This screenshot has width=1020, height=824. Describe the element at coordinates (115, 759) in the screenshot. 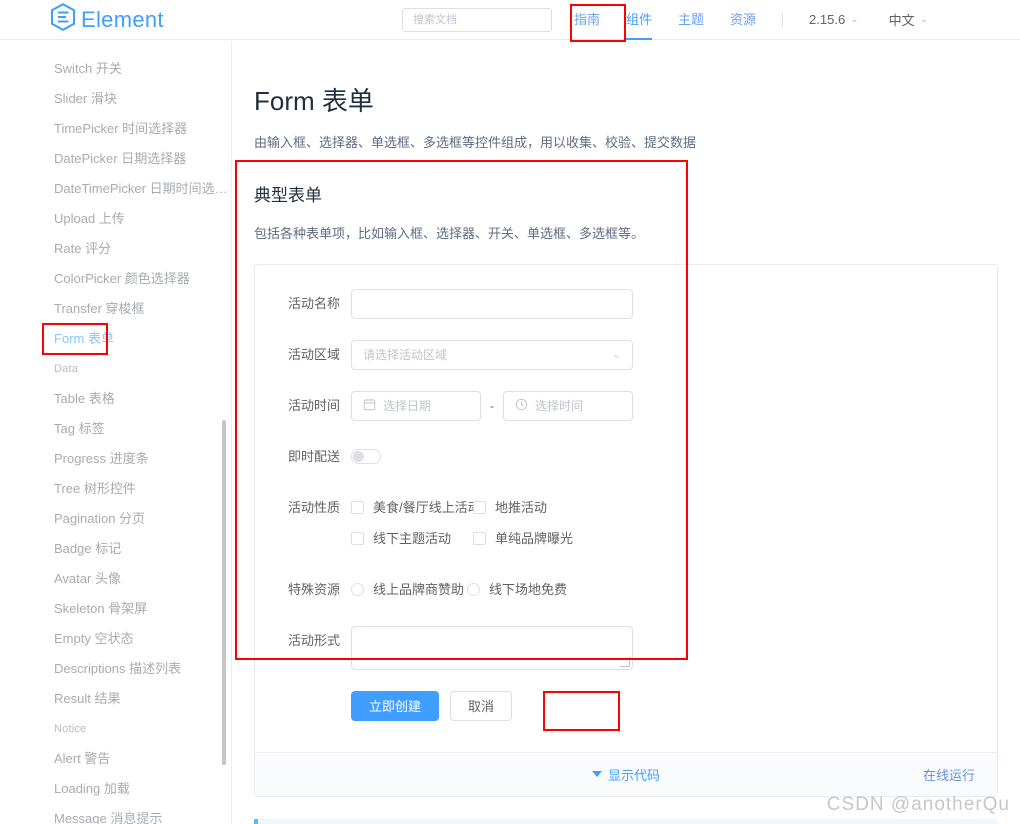

I see `sidebar-item-alert: Alert 警告` at that location.